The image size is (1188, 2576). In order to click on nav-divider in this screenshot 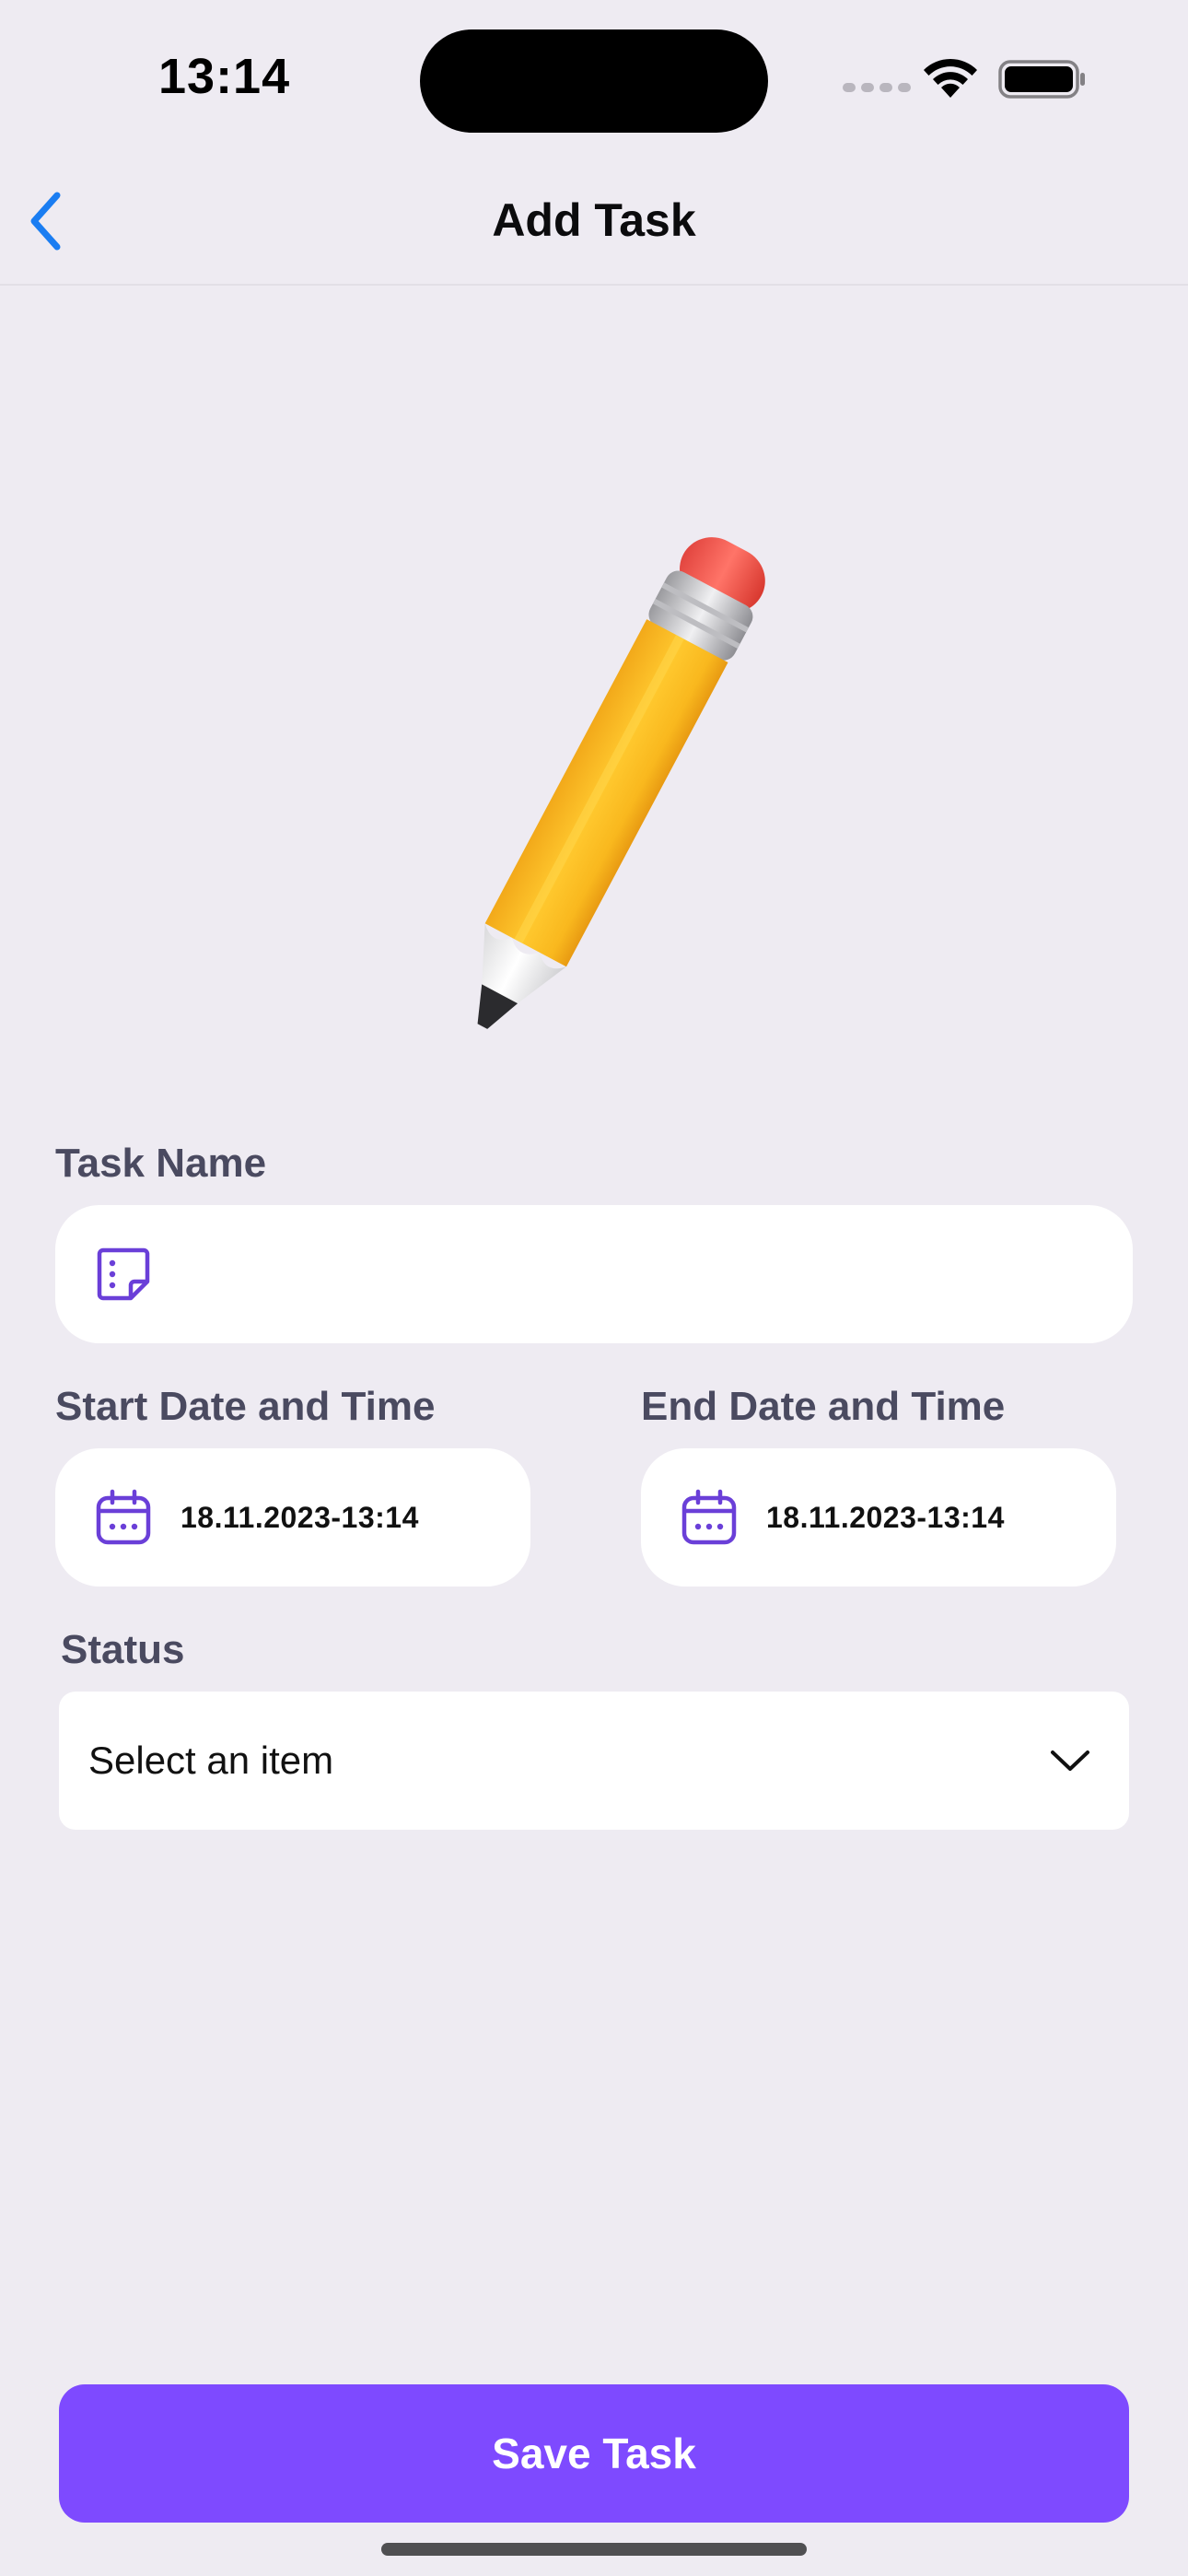, I will do `click(594, 285)`.